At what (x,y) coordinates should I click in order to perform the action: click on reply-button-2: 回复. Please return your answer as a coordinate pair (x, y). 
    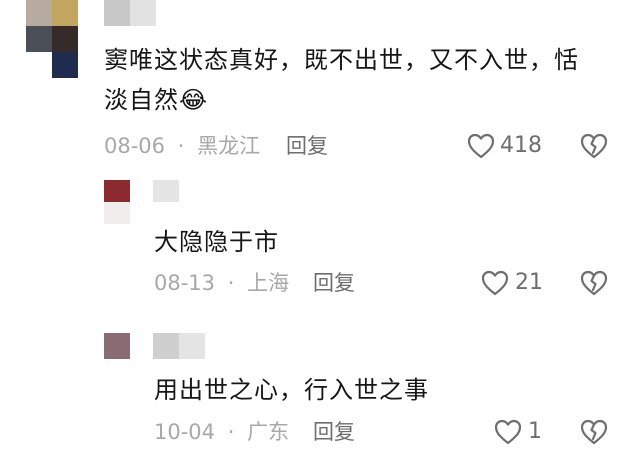
    Looking at the image, I should click on (334, 283).